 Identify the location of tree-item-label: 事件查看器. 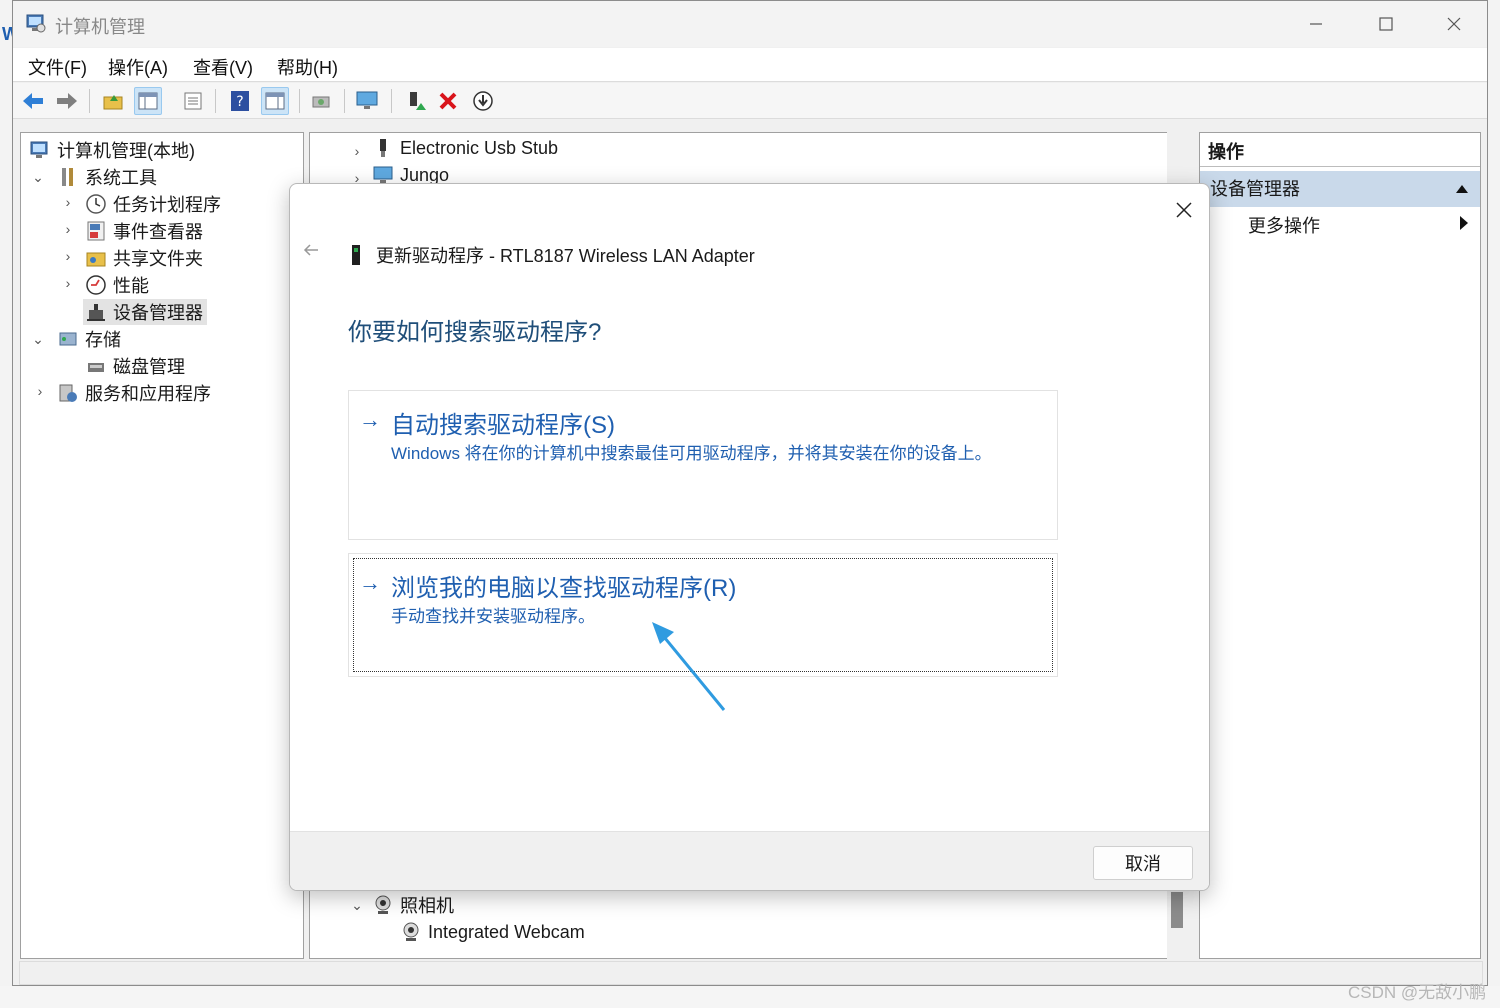
(158, 232).